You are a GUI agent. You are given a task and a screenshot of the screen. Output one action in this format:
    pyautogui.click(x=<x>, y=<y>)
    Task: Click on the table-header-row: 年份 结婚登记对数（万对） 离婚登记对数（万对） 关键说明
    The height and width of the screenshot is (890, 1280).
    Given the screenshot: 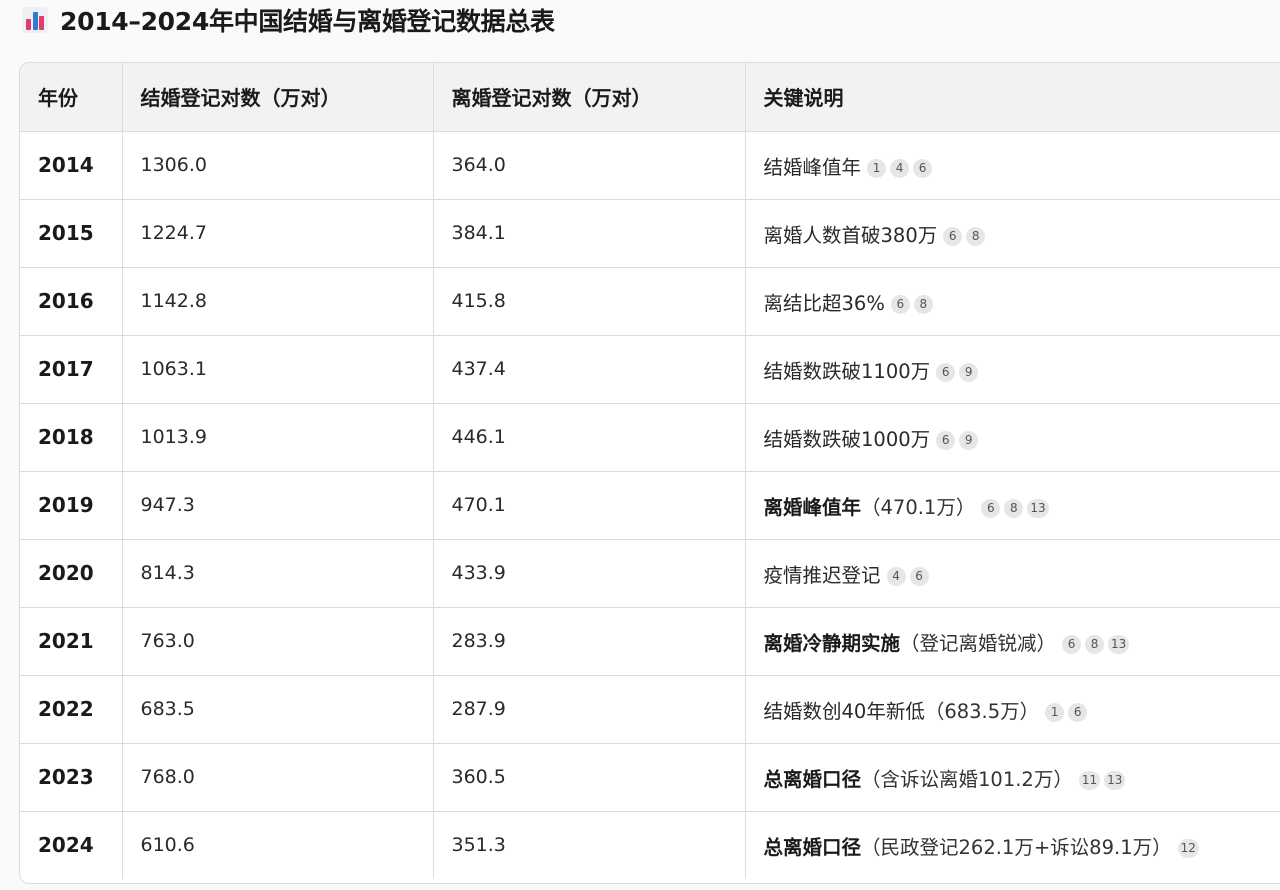 What is the action you would take?
    pyautogui.click(x=650, y=97)
    